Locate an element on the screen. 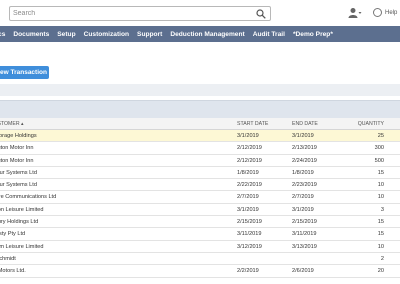 Image resolution: width=400 pixels, height=284 pixels. nav-item-setup: Setup is located at coordinates (66, 34).